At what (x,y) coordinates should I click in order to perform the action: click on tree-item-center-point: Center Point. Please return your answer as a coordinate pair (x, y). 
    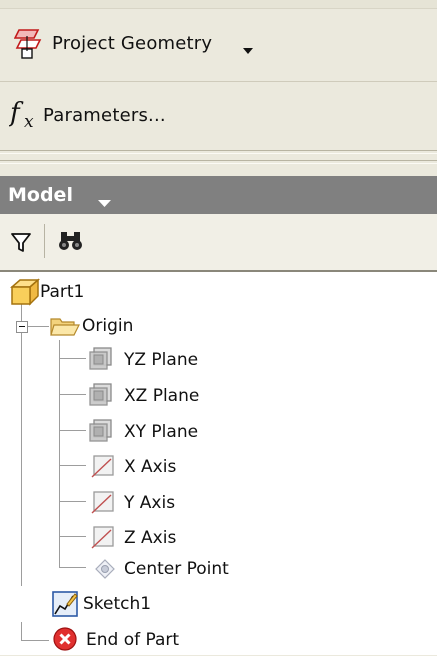
    Looking at the image, I should click on (198, 571).